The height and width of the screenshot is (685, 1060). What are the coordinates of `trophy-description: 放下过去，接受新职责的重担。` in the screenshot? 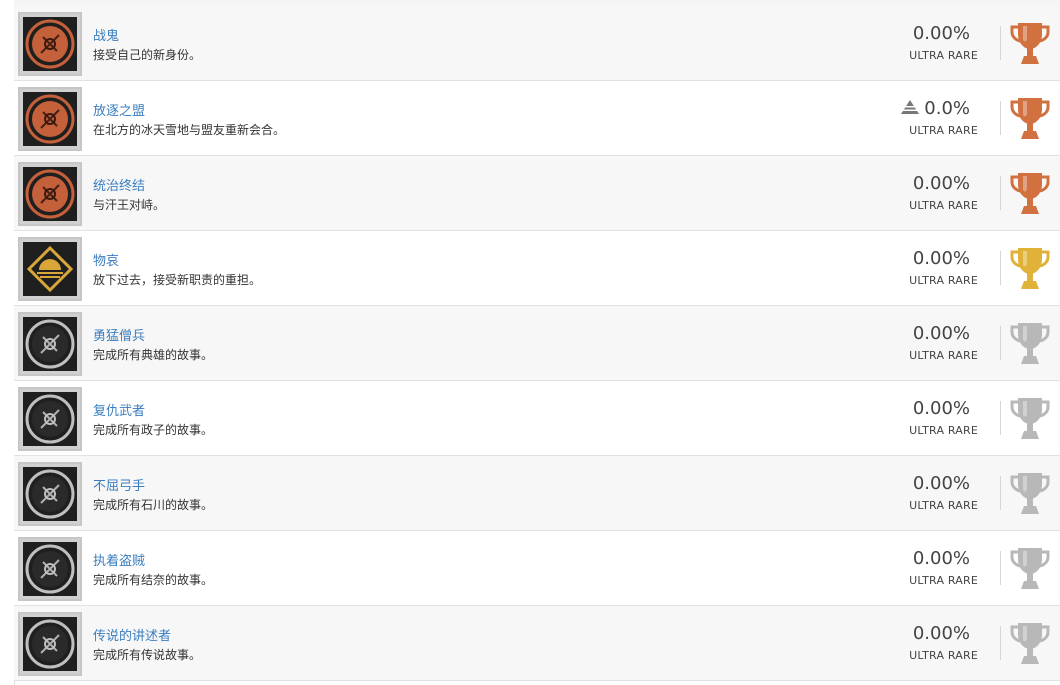 It's located at (177, 280).